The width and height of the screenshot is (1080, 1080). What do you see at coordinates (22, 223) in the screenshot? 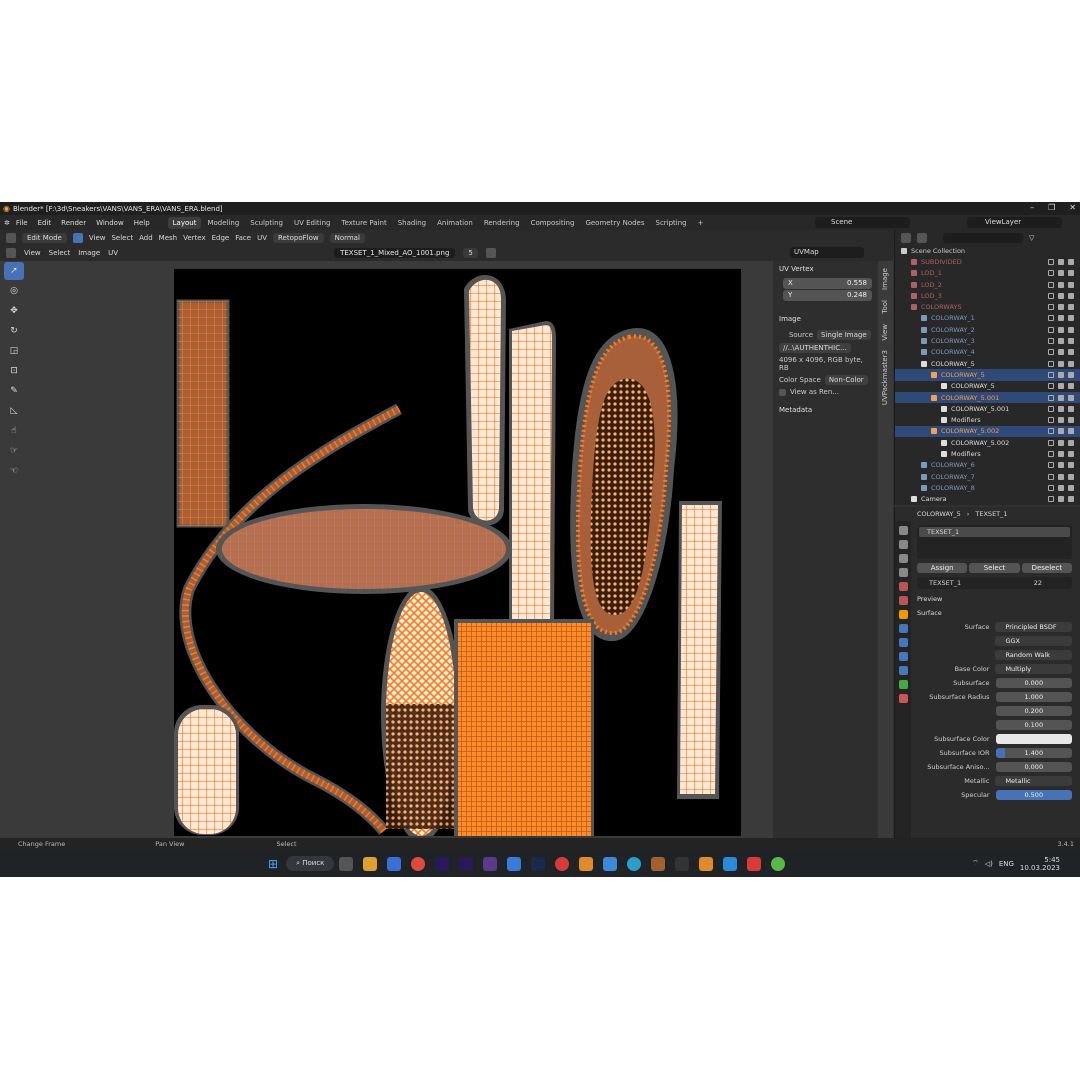
I see `menu-file: File` at bounding box center [22, 223].